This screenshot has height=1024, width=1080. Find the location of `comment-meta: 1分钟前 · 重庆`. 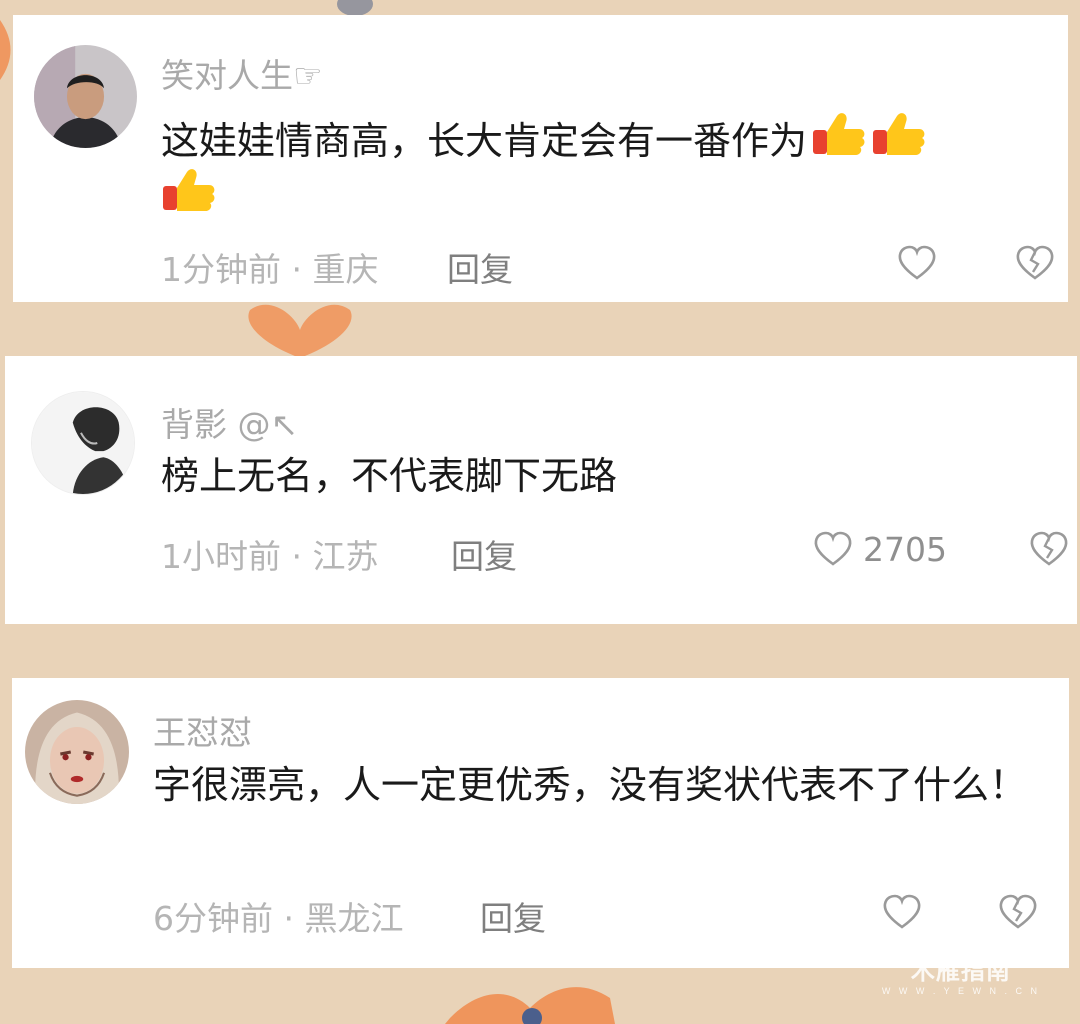

comment-meta: 1分钟前 · 重庆 is located at coordinates (269, 267).